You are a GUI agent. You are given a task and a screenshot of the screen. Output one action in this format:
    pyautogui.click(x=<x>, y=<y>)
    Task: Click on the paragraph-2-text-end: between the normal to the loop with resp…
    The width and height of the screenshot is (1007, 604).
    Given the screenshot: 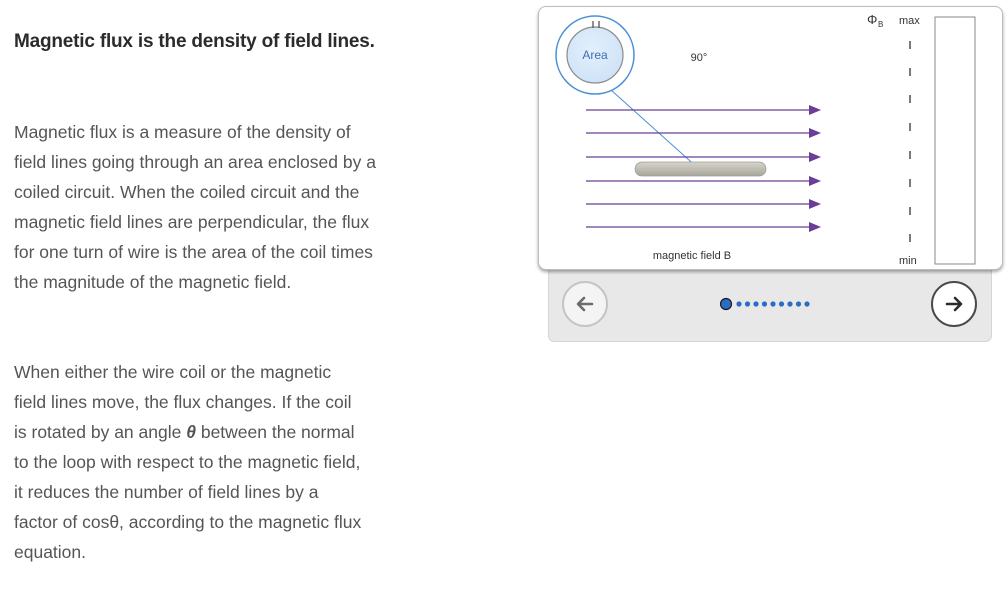 What is the action you would take?
    pyautogui.click(x=188, y=492)
    